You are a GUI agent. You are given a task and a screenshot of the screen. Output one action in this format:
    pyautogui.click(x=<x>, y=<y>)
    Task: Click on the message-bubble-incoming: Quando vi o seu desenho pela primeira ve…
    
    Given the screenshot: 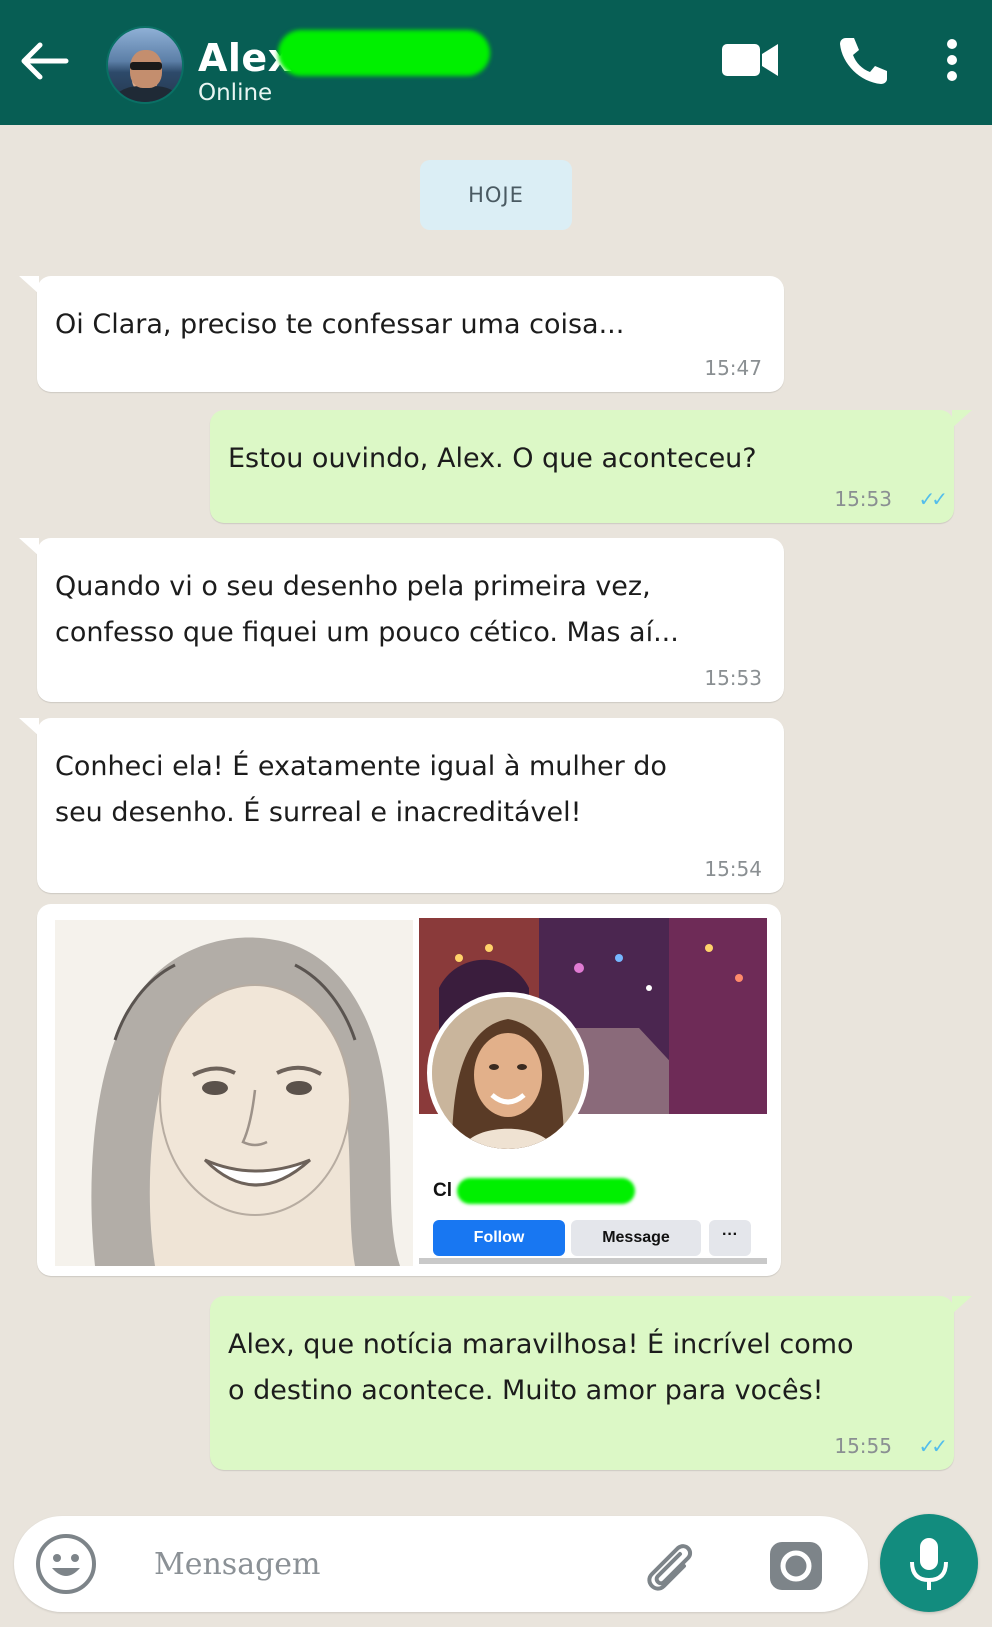 What is the action you would take?
    pyautogui.click(x=401, y=620)
    